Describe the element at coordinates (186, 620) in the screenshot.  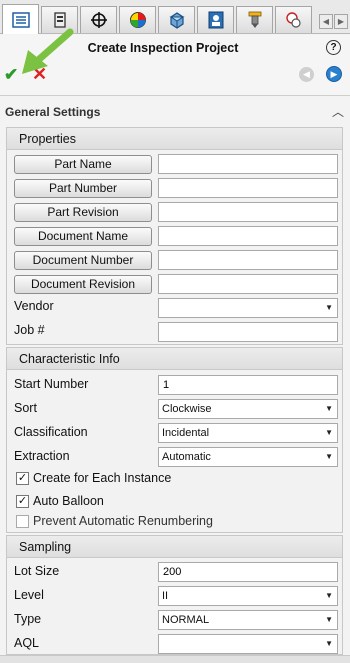
I see `type-value: NORMAL` at that location.